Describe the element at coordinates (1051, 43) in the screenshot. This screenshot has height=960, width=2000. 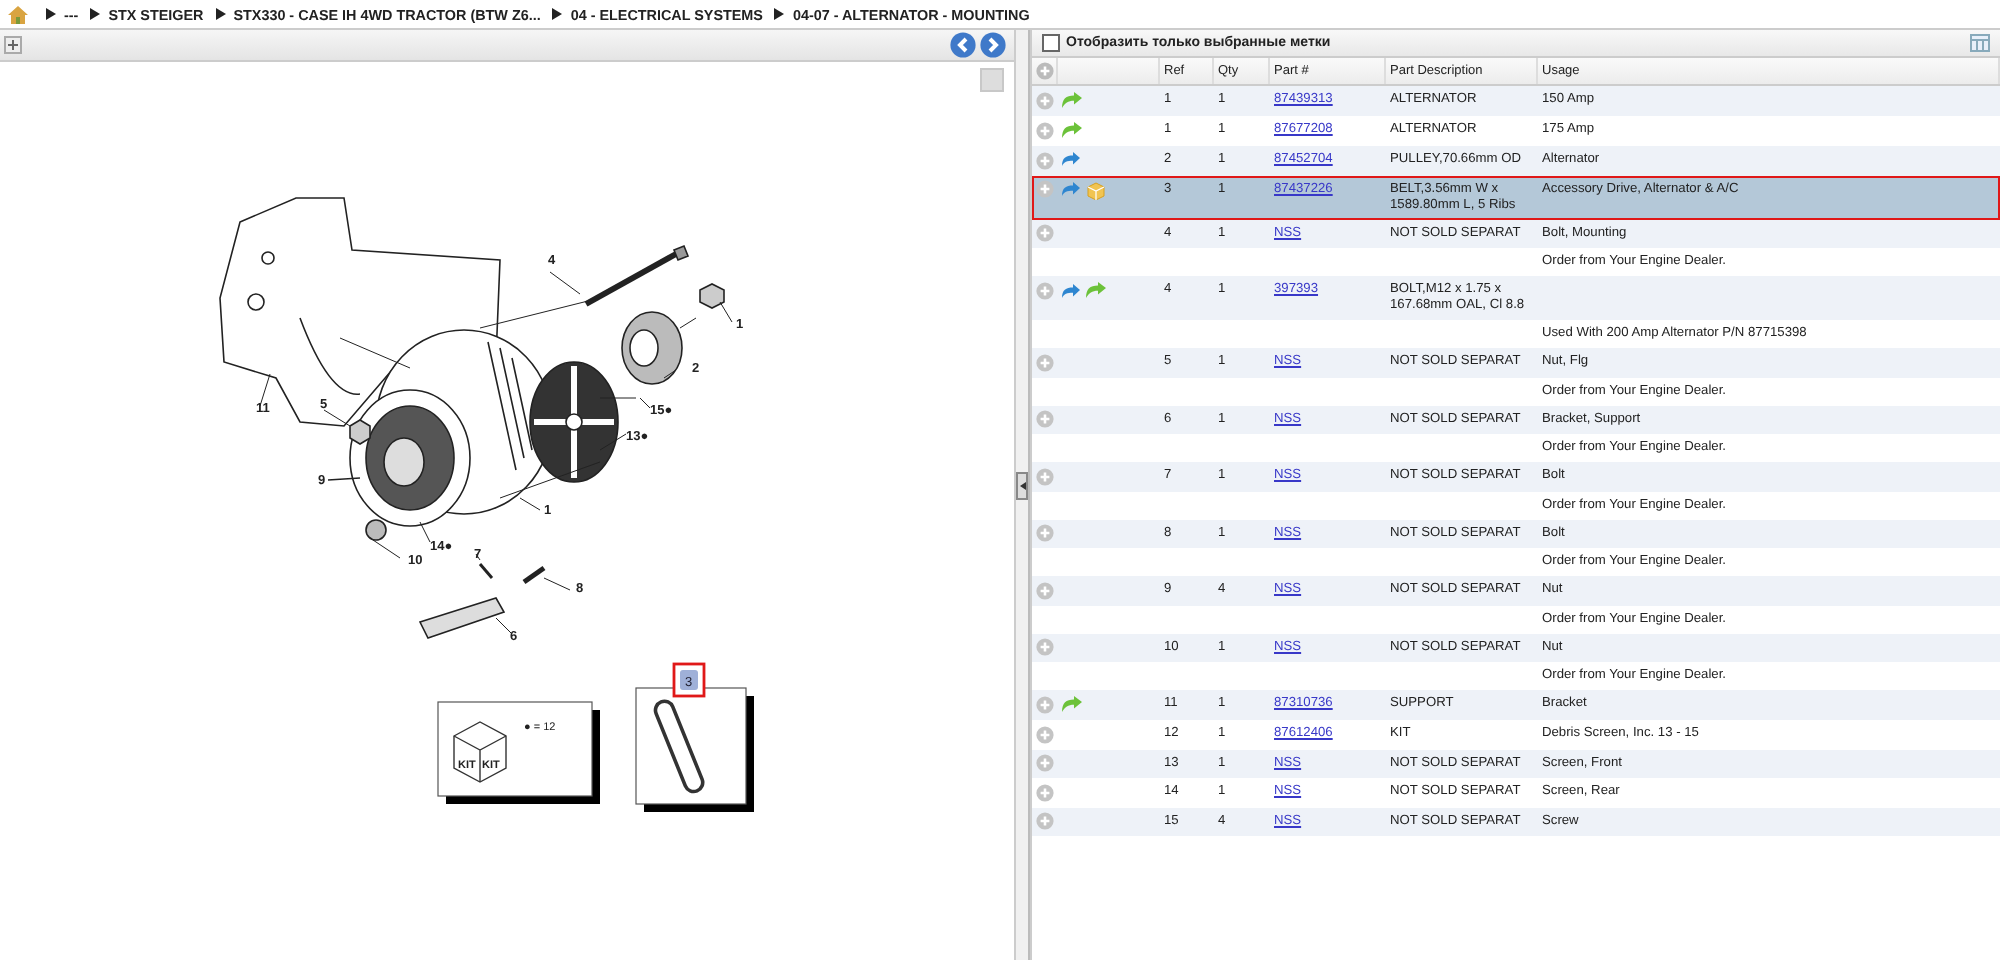
I see `filter-checkbox` at that location.